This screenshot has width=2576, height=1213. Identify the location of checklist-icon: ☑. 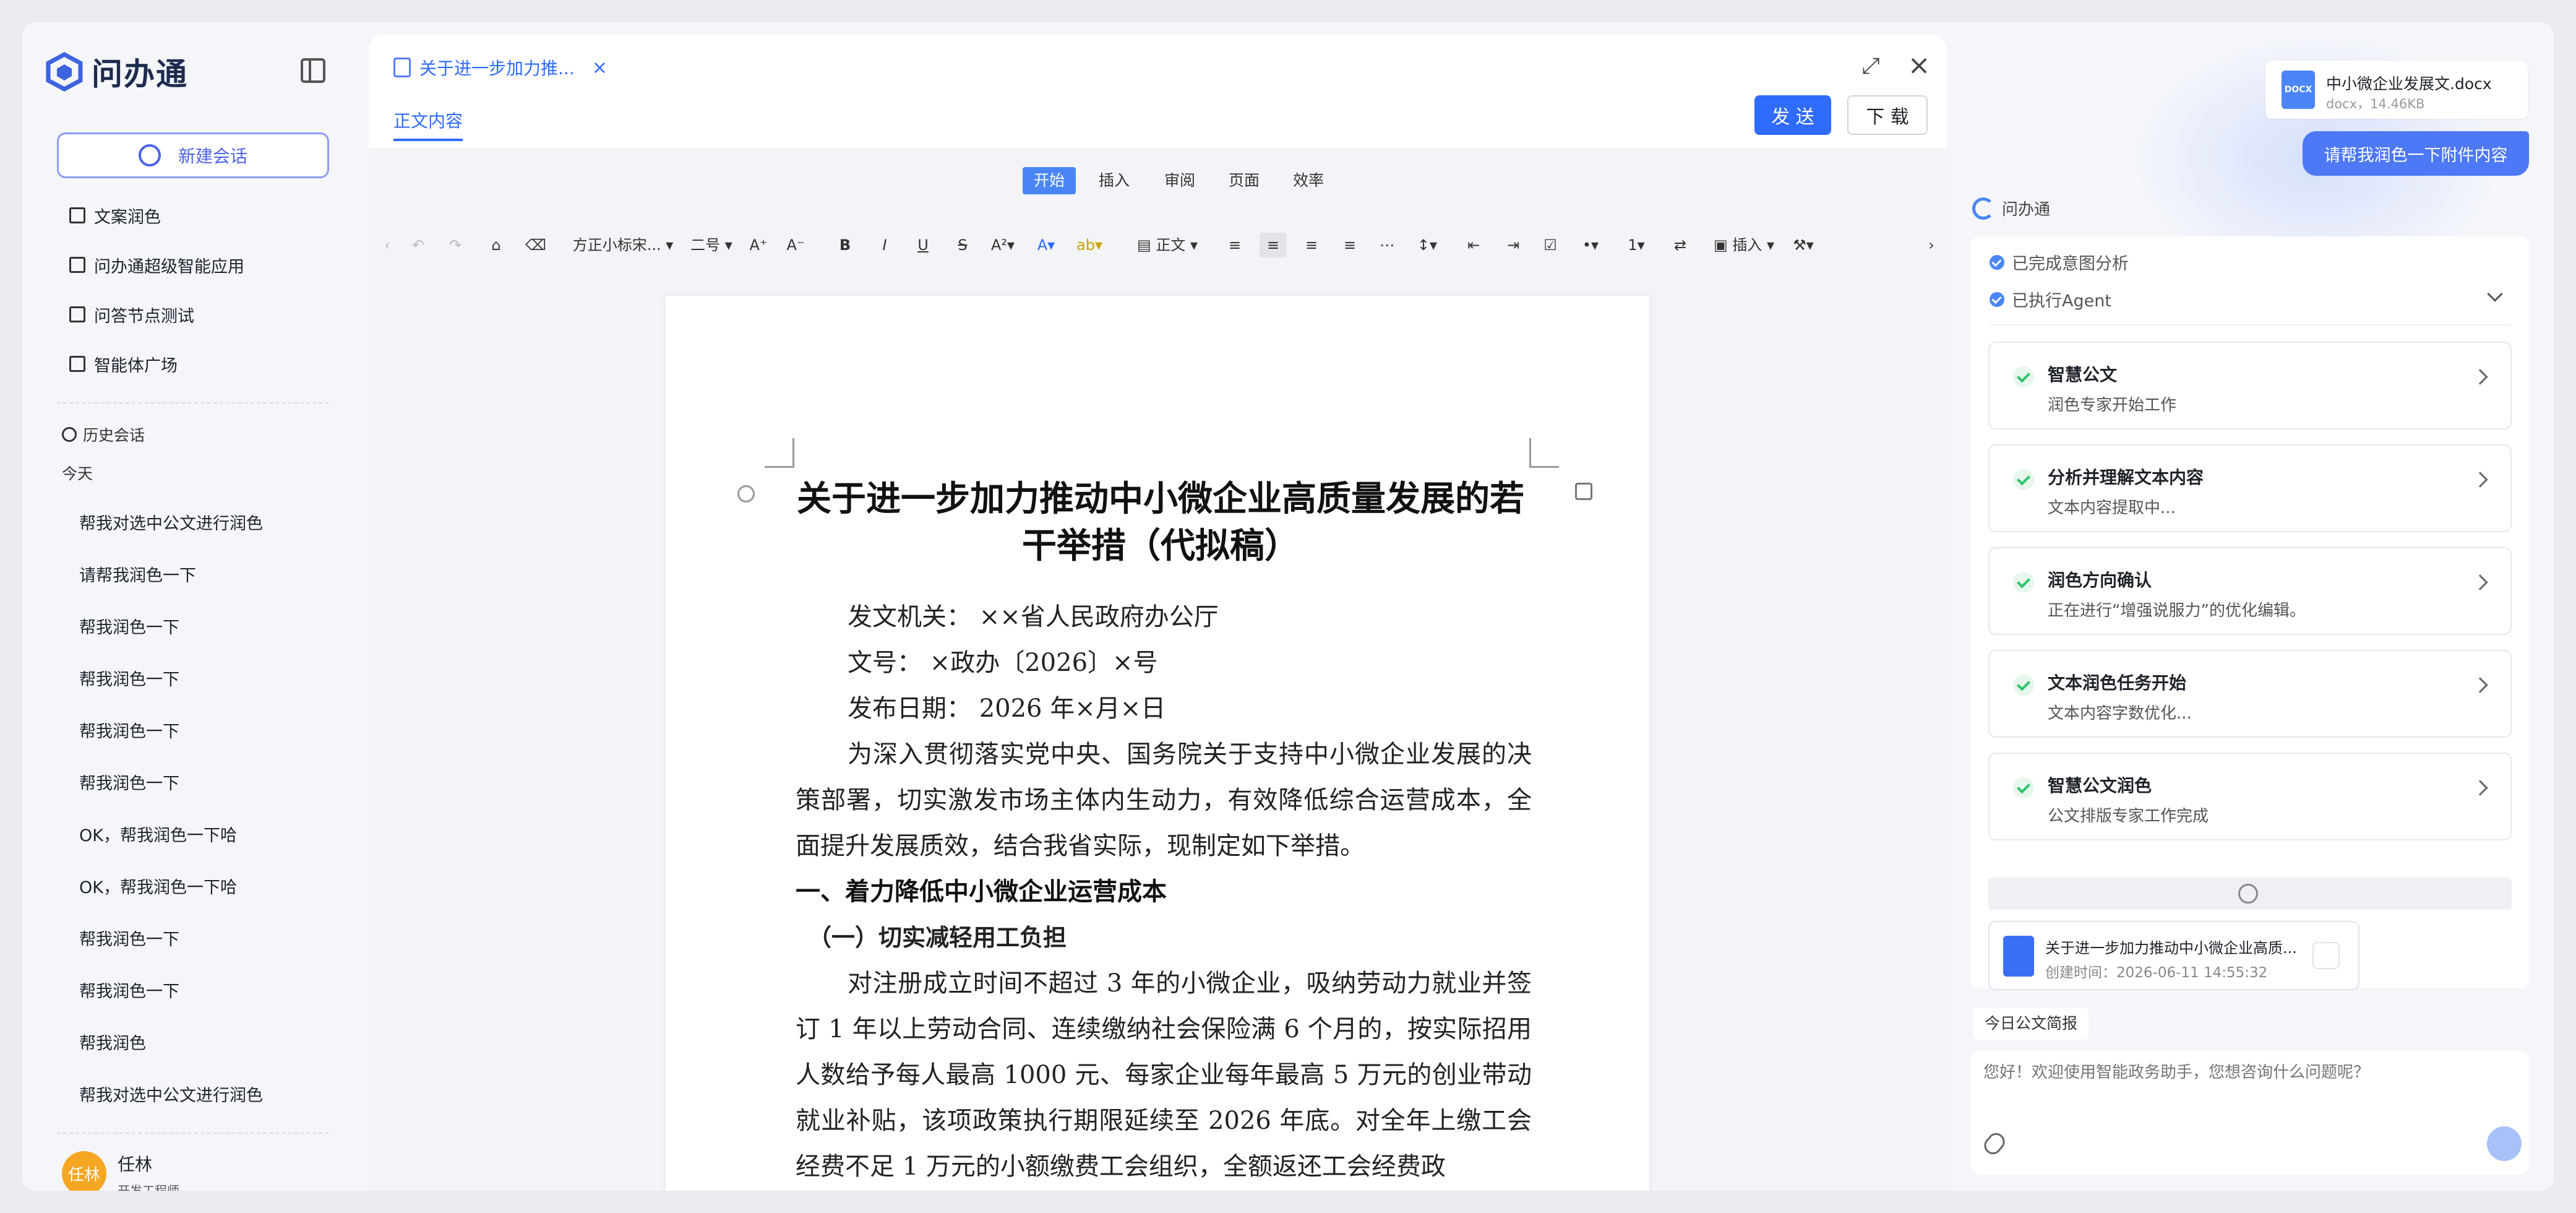
(1550, 245).